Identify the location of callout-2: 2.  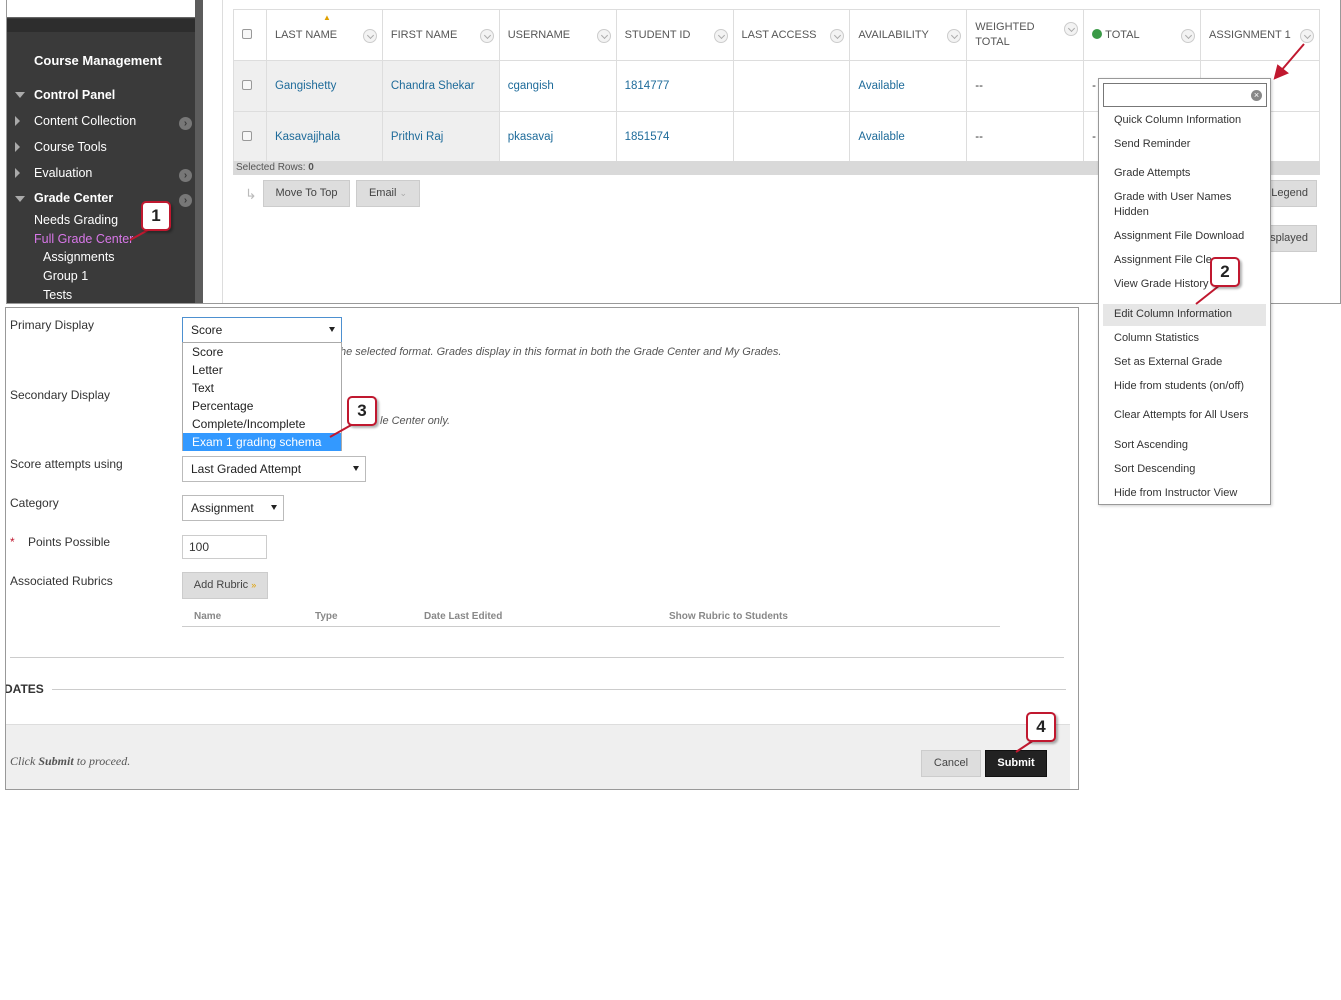
(1225, 272).